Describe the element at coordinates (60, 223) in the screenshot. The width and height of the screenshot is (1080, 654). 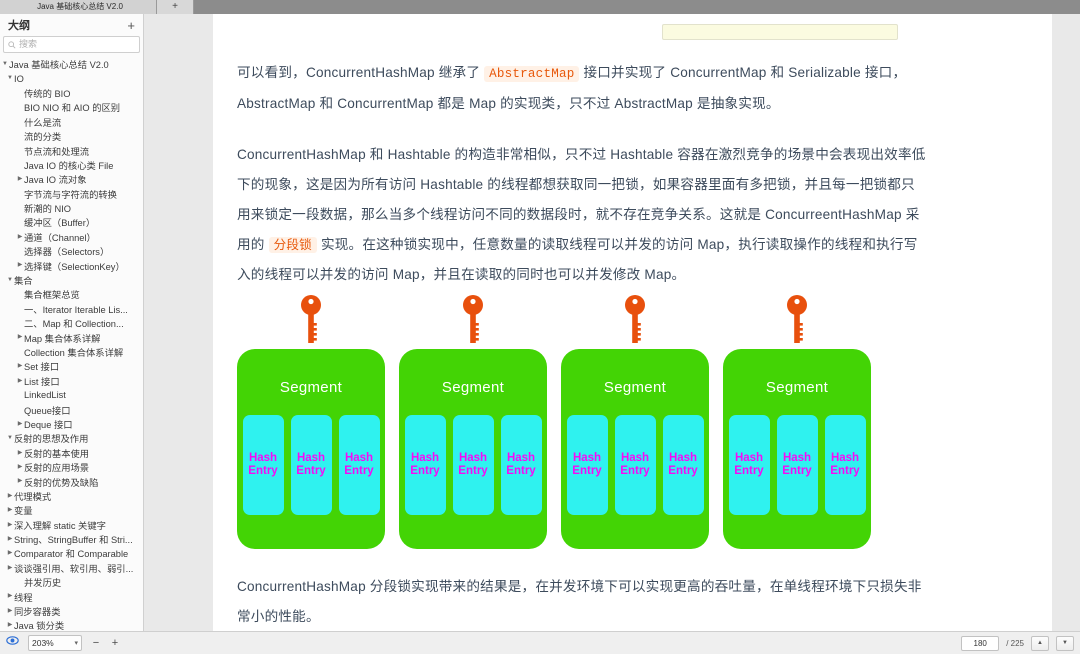
I see `outline-item-label: 缓冲区（Buffer）` at that location.